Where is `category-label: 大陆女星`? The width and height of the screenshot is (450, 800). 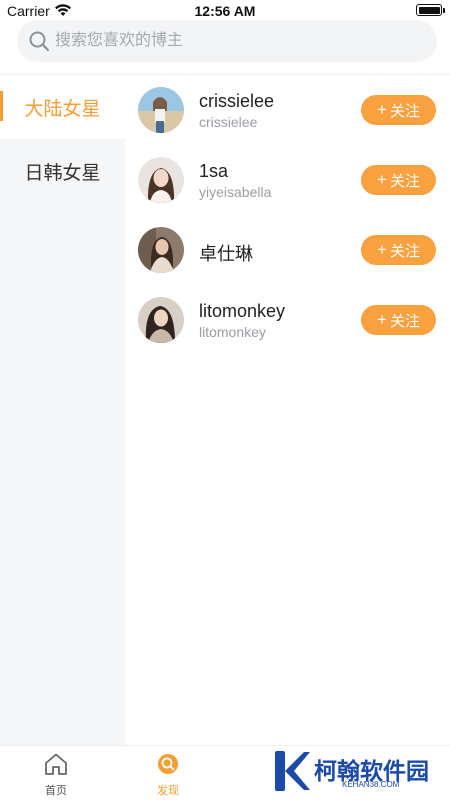
category-label: 大陆女星 is located at coordinates (62, 109).